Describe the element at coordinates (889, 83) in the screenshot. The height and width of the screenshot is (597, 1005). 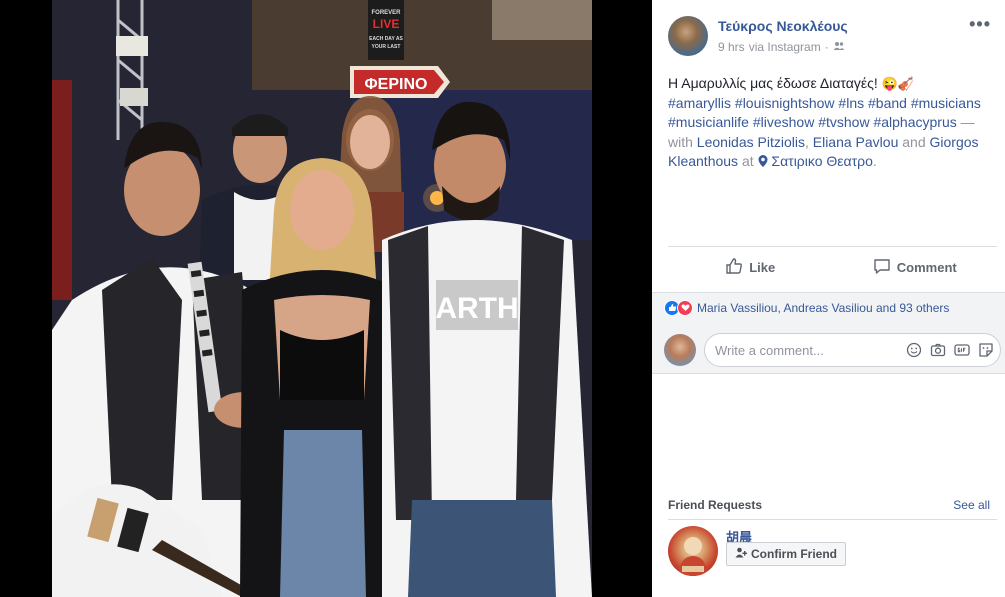
I see `winking-tongue-emoji-icon: 😜` at that location.